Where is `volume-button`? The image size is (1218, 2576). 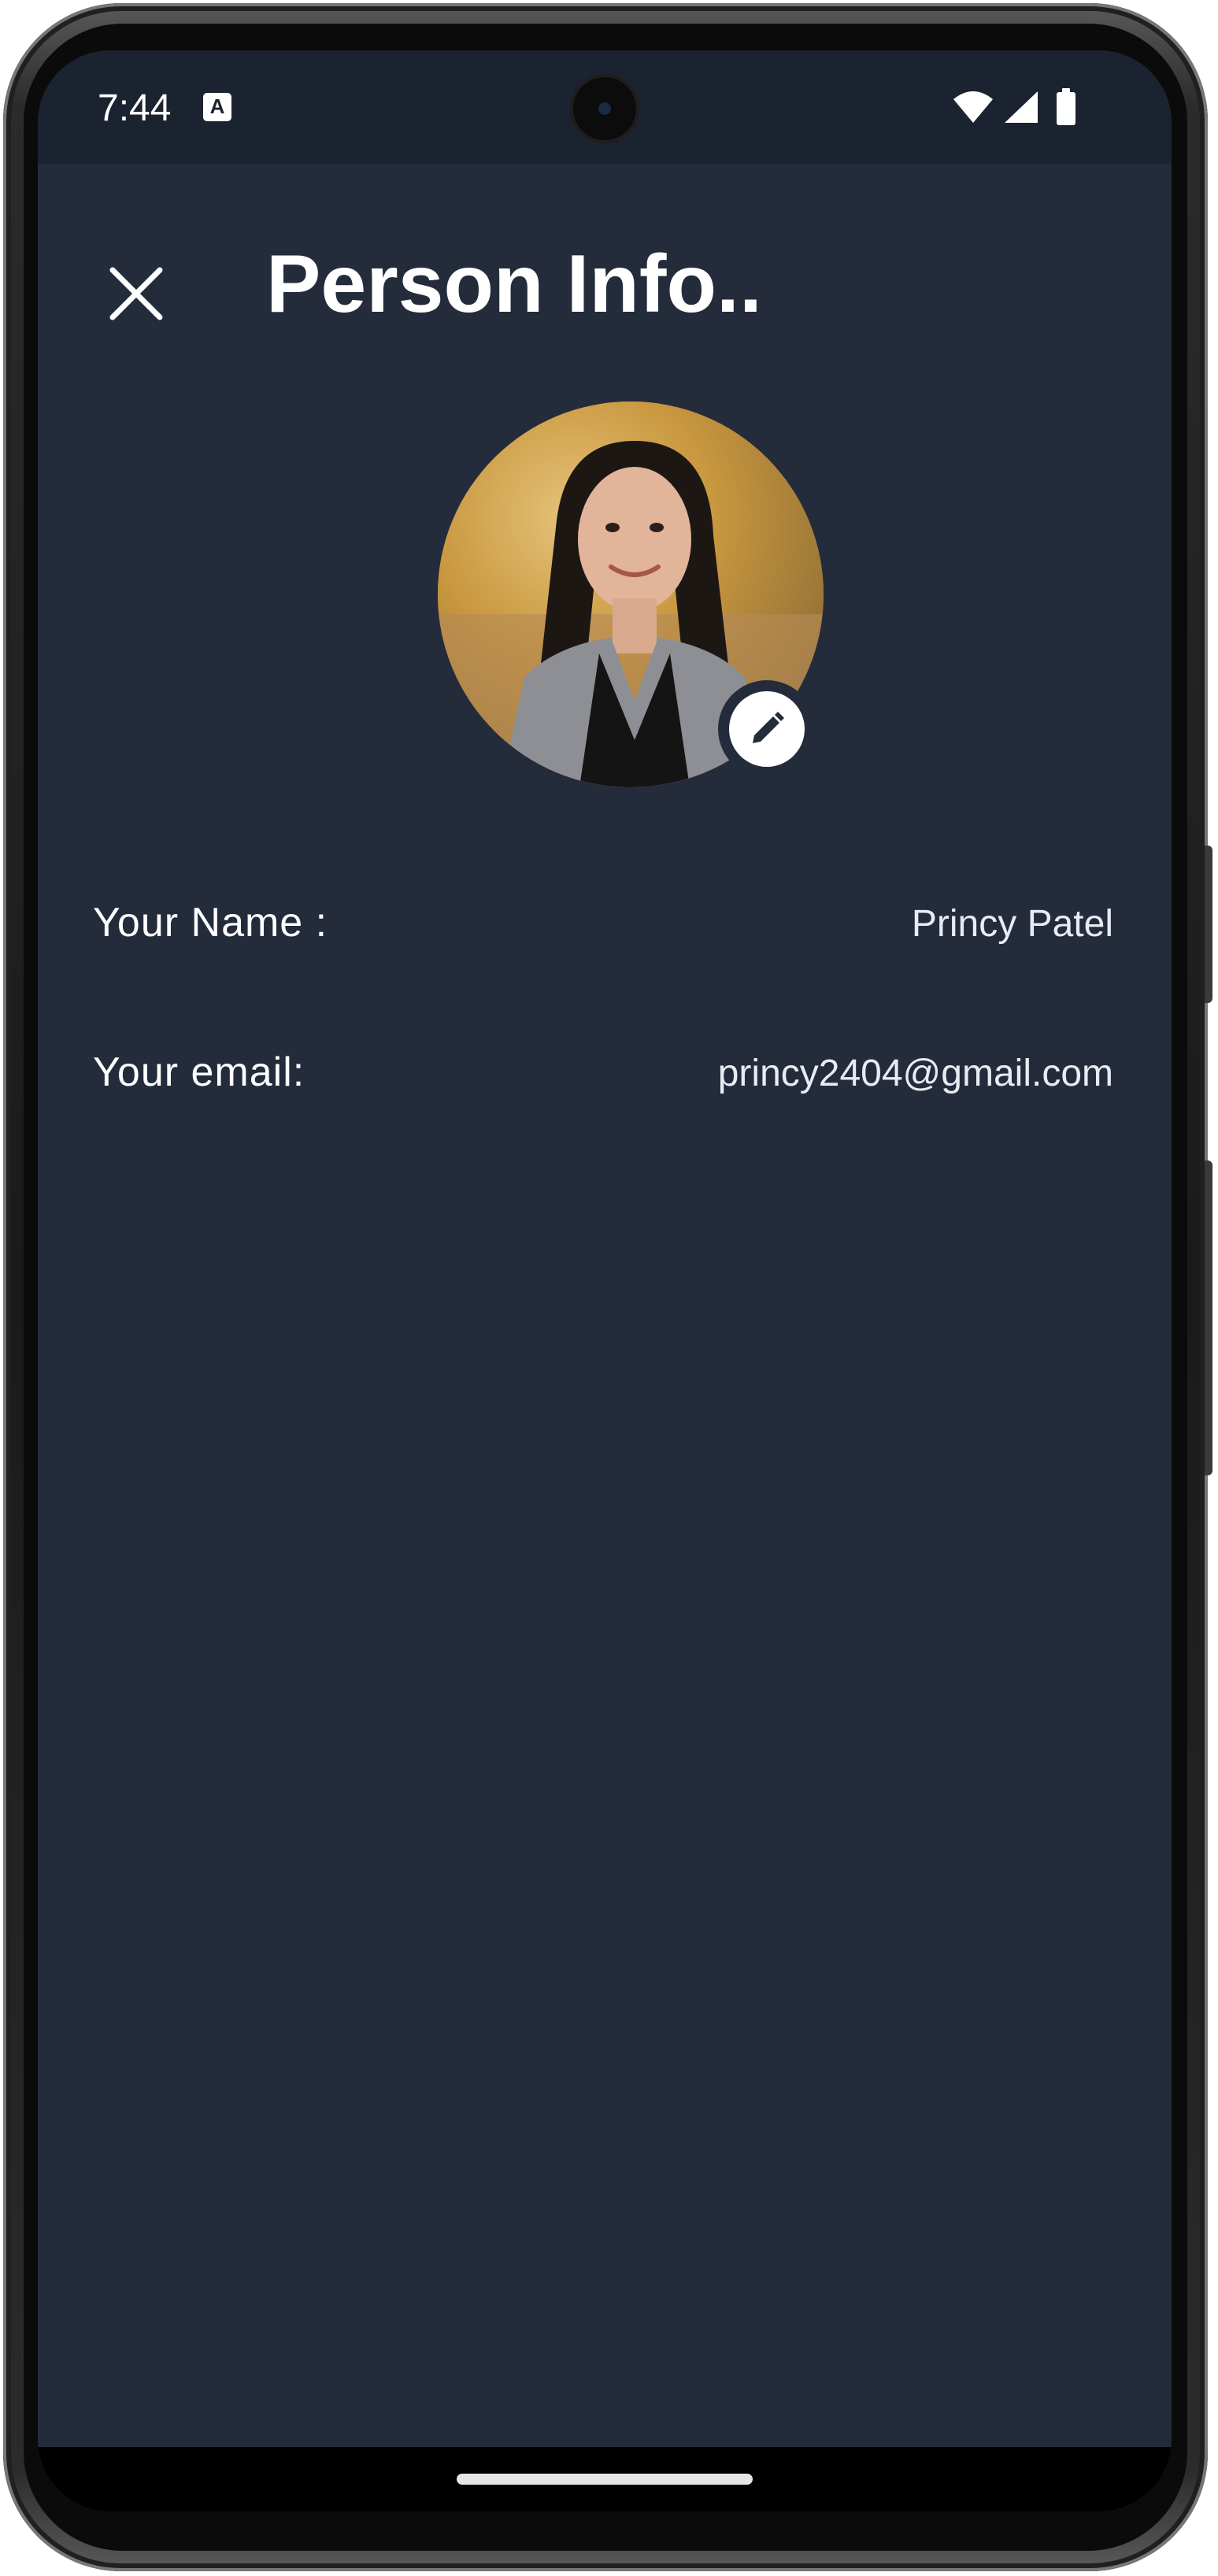
volume-button is located at coordinates (1208, 1317).